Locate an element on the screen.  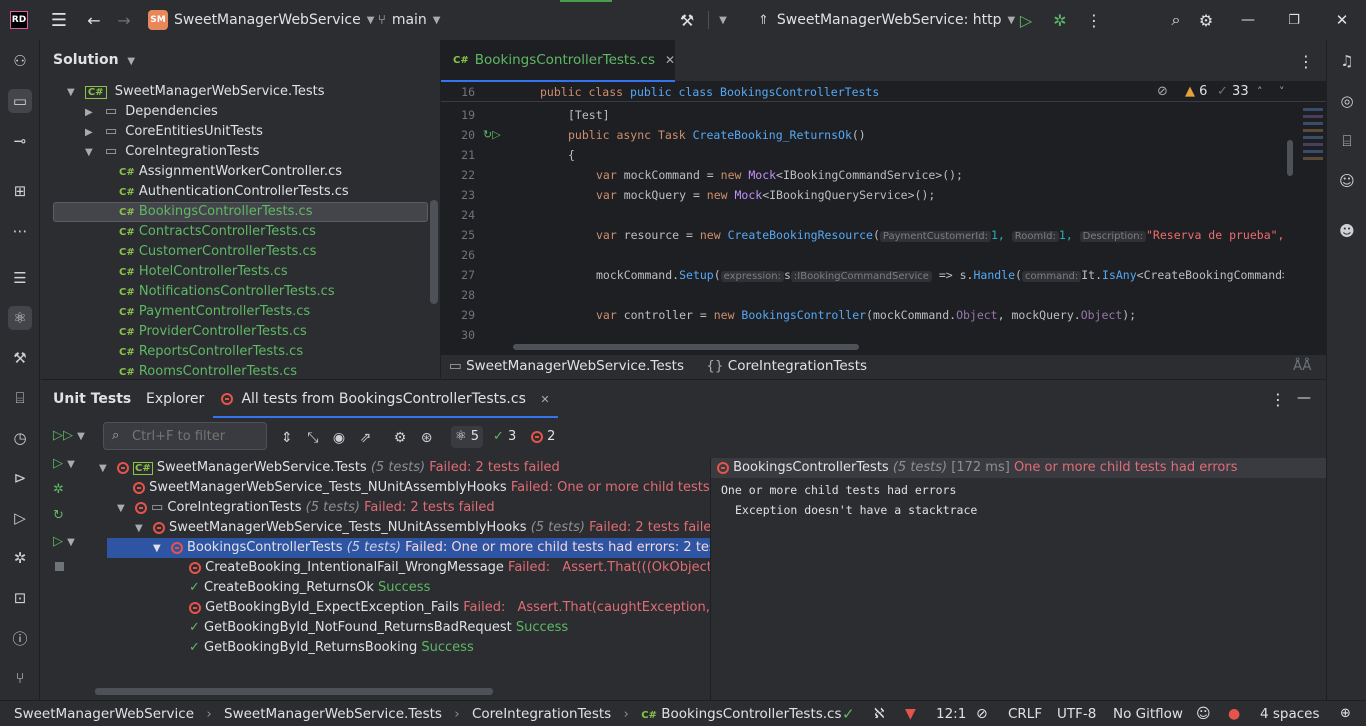
breadcrumb-namespace: CoreIntegrationTests is located at coordinates (797, 366).